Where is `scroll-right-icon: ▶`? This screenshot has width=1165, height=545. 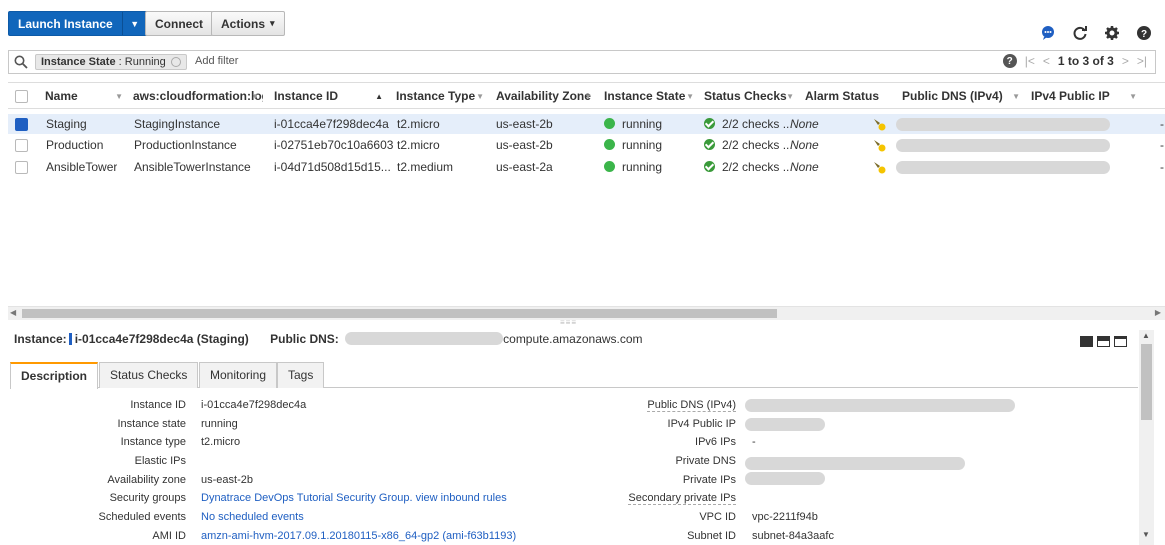
scroll-right-icon: ▶ is located at coordinates (1158, 312).